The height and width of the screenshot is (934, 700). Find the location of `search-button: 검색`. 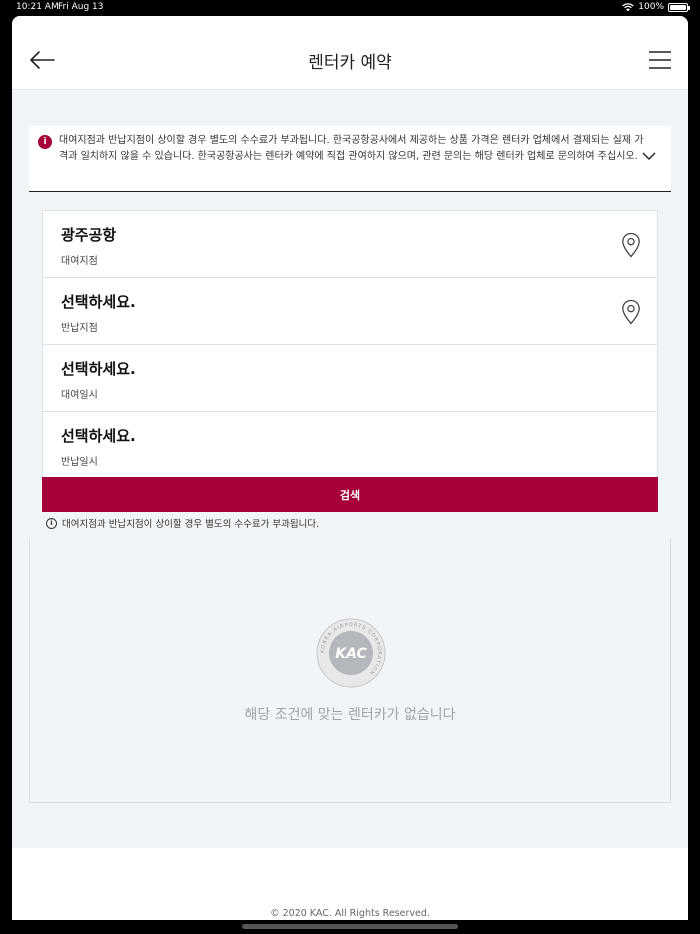

search-button: 검색 is located at coordinates (350, 494).